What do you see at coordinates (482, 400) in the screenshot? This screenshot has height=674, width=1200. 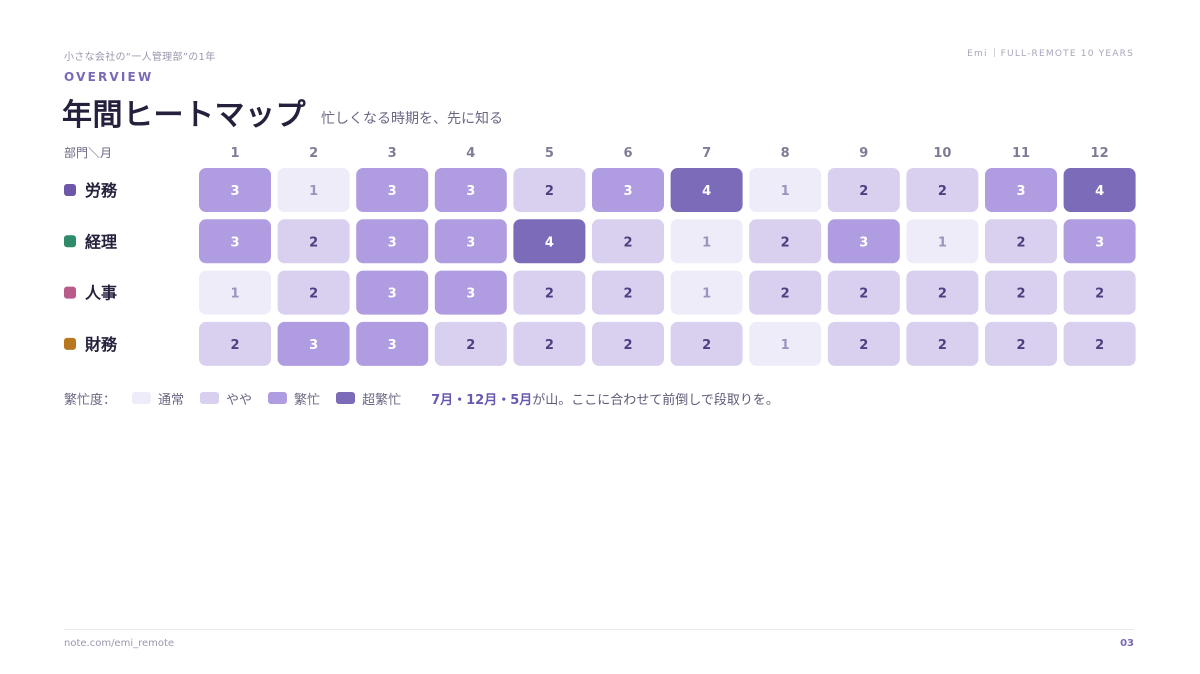 I see `peak-months: 7月・12月・5月` at bounding box center [482, 400].